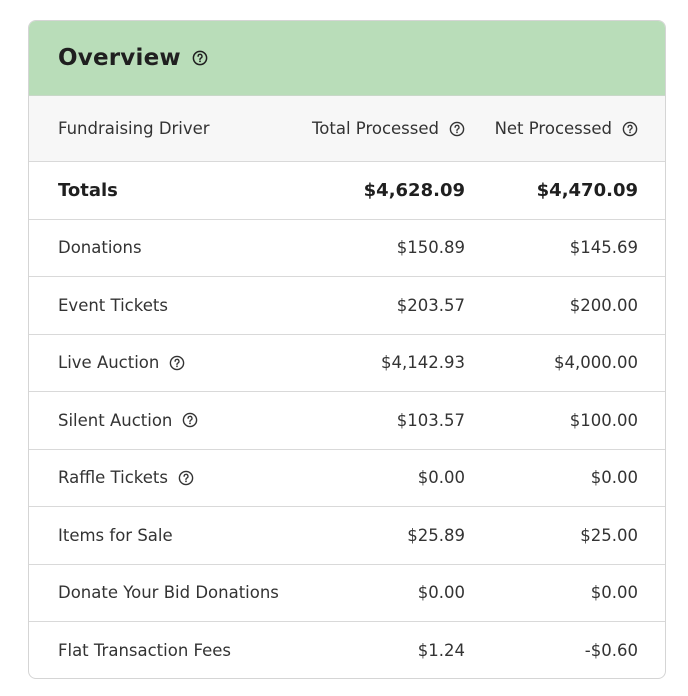 This screenshot has width=688, height=696. What do you see at coordinates (145, 651) in the screenshot?
I see `row-label: Flat Transaction Fees` at bounding box center [145, 651].